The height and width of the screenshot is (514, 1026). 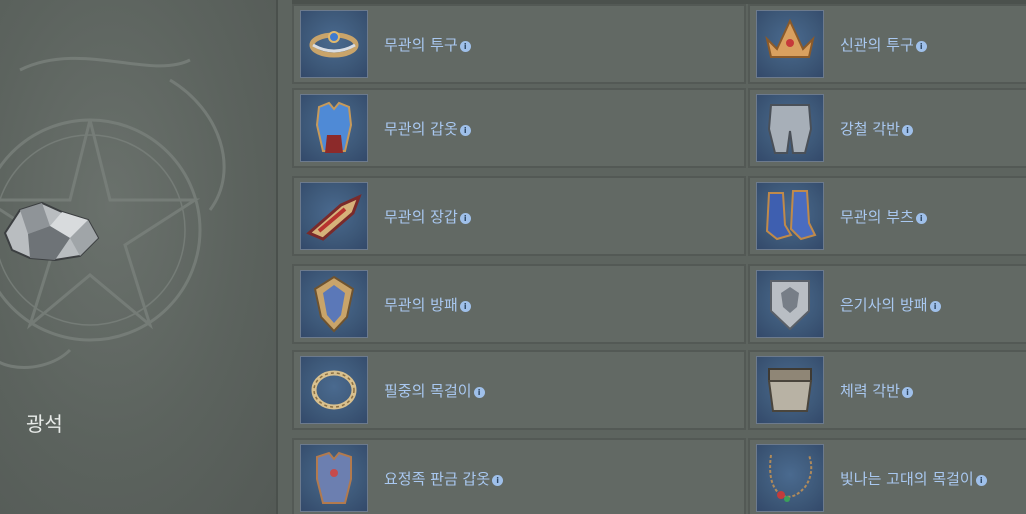 What do you see at coordinates (421, 129) in the screenshot?
I see `item-label: 무관의 갑옷` at bounding box center [421, 129].